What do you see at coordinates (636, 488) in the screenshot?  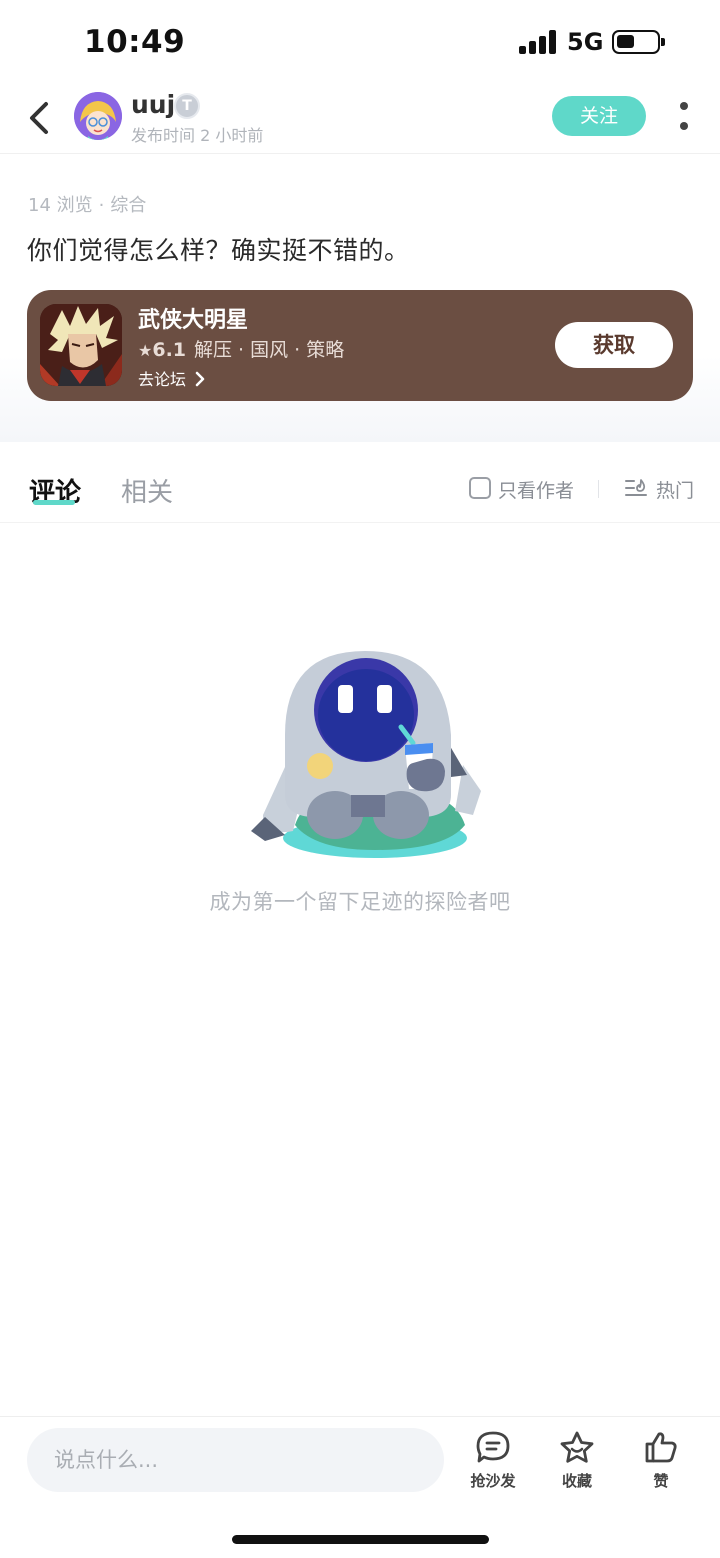 I see `sort-icon` at bounding box center [636, 488].